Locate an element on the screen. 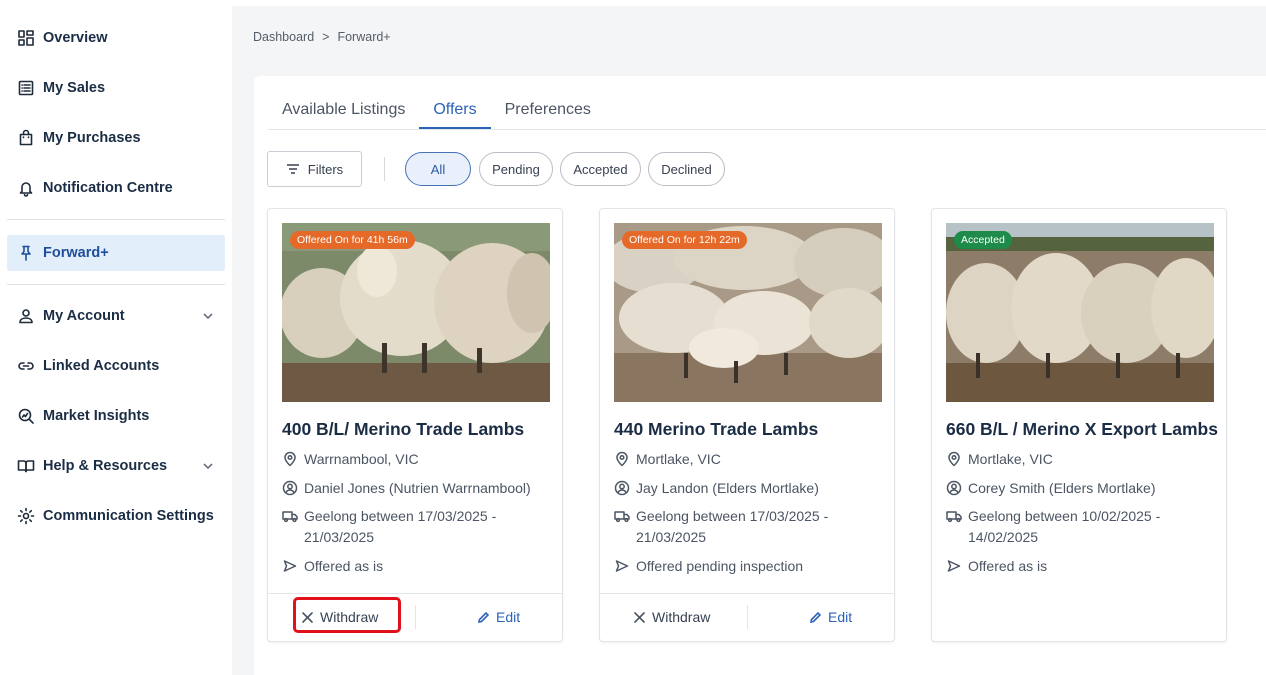 The height and width of the screenshot is (675, 1266). sidebar-item-market-insights: Market Insights is located at coordinates (116, 416).